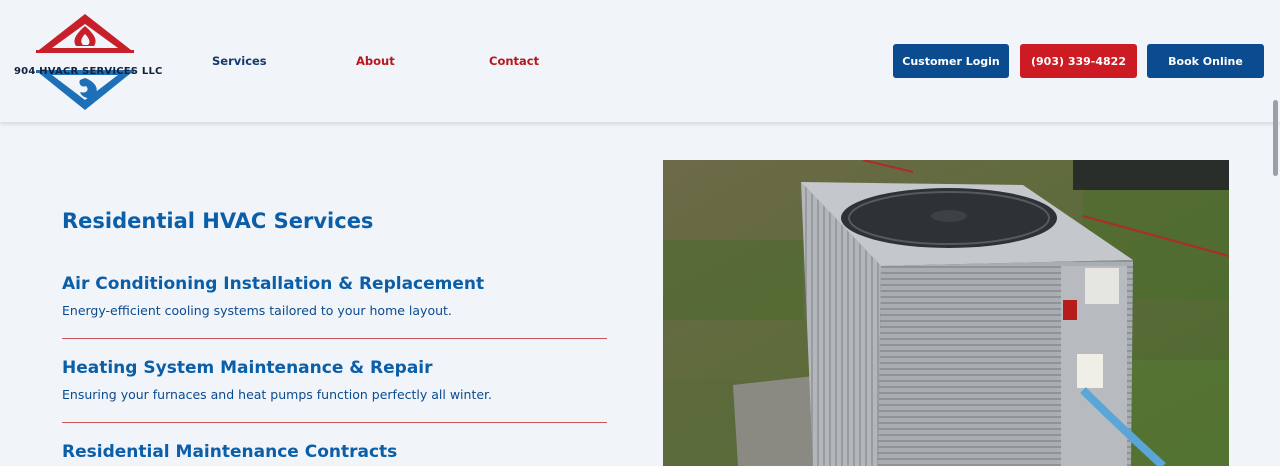 The image size is (1280, 466). I want to click on service-title: Residential Maintenance Contracts, so click(230, 452).